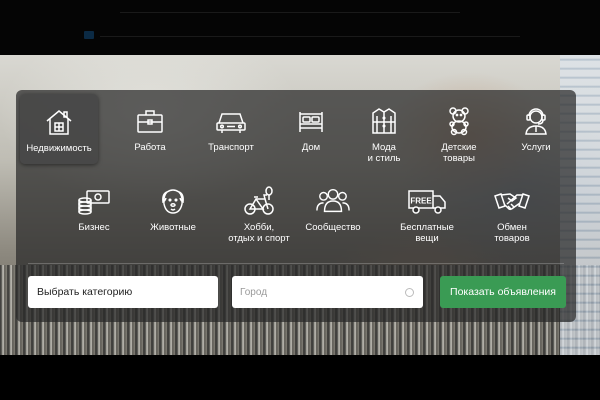 The image size is (600, 400). Describe the element at coordinates (150, 121) in the screenshot. I see `briefcase-icon` at that location.